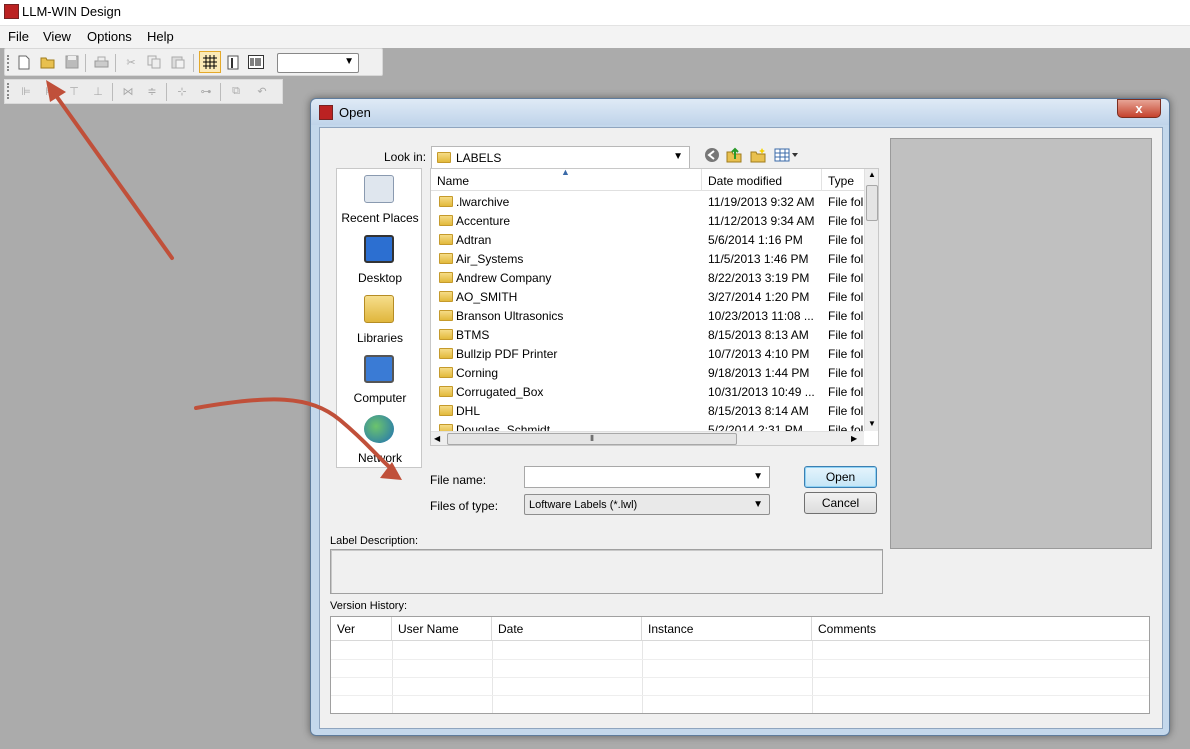 This screenshot has height=749, width=1190. What do you see at coordinates (98, 91) in the screenshot?
I see `align-bottom-icon: ⊥` at bounding box center [98, 91].